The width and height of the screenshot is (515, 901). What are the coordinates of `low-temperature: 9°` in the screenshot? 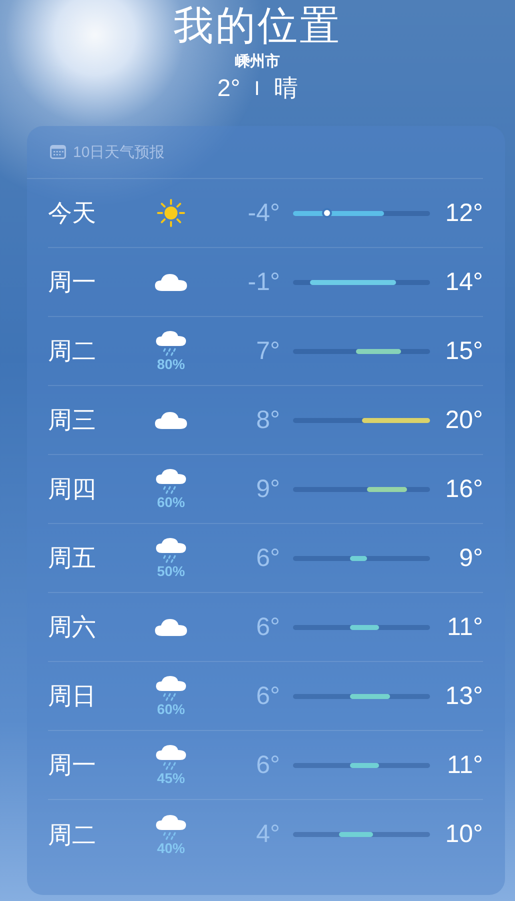 It's located at (267, 489).